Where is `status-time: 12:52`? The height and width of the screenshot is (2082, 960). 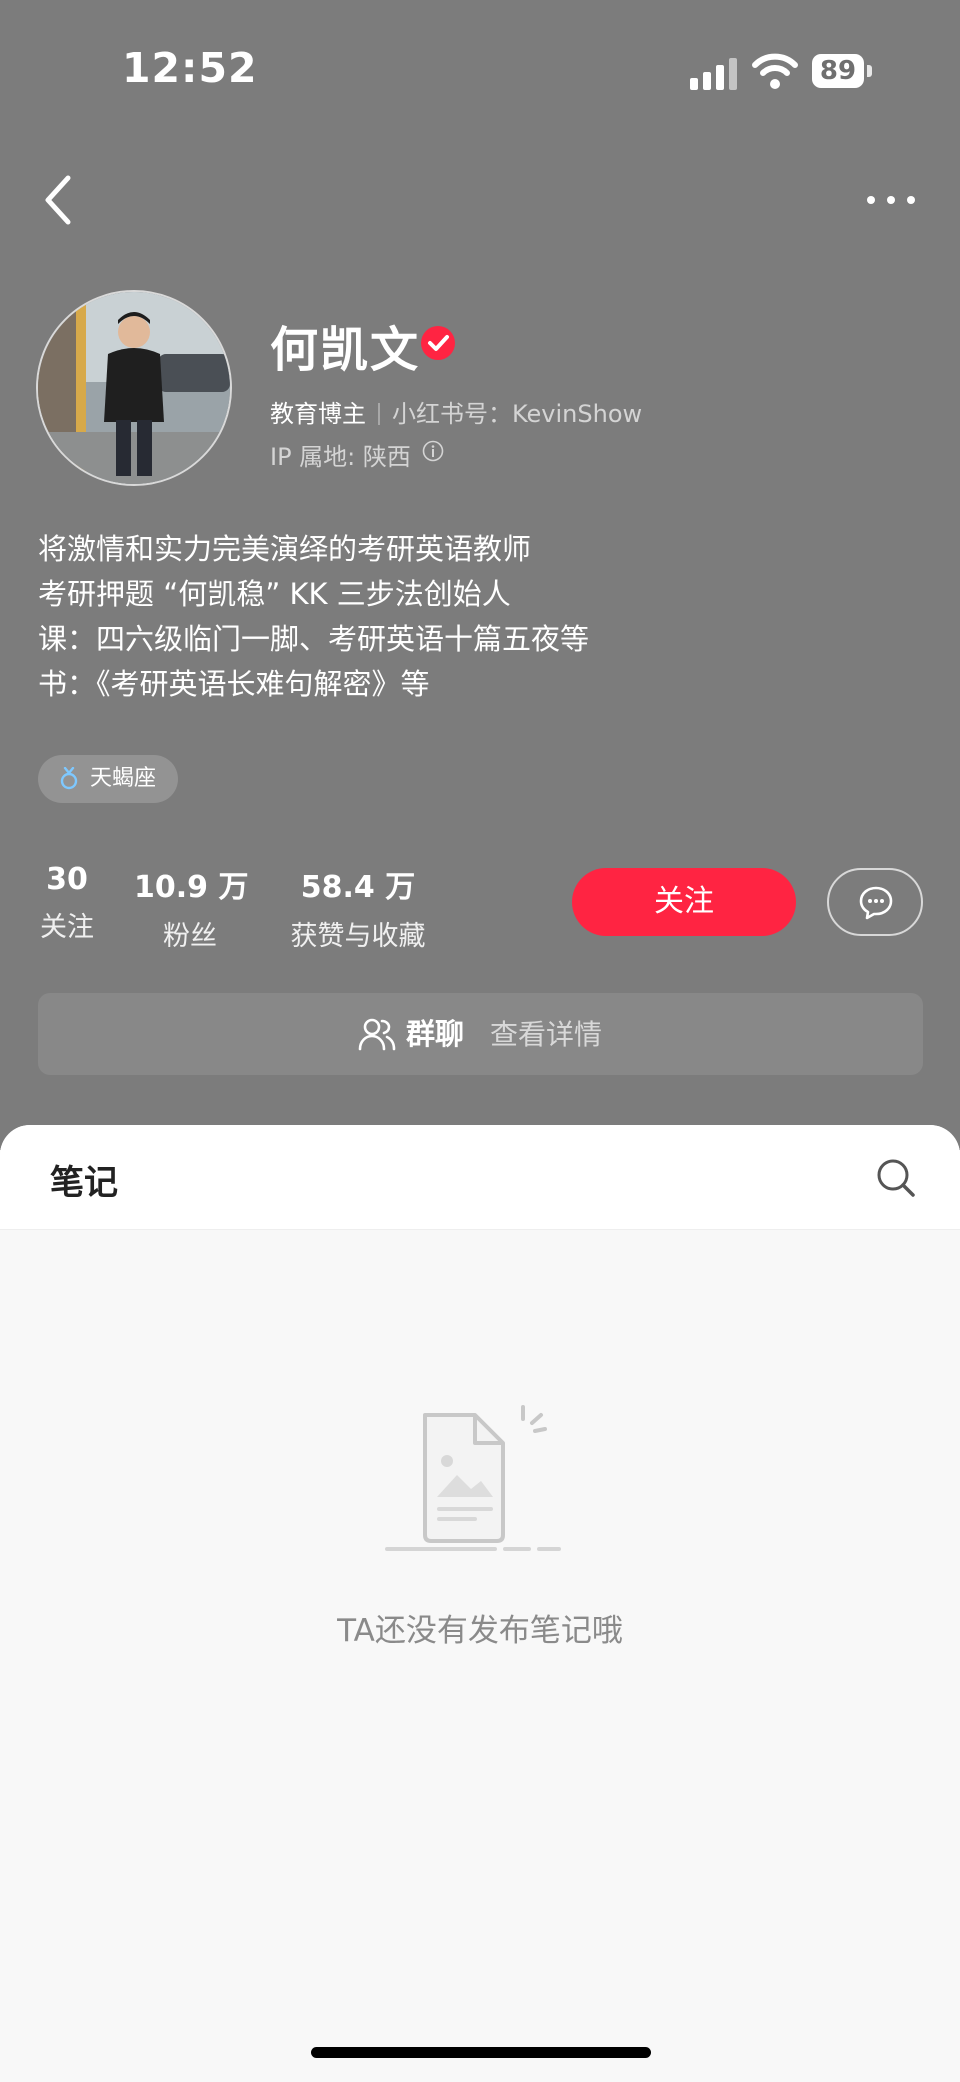 status-time: 12:52 is located at coordinates (190, 68).